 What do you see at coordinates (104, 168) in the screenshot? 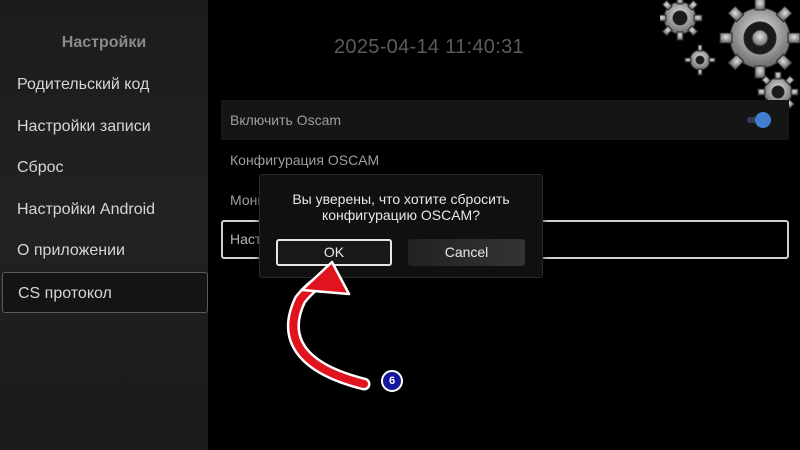
I see `sidebar-item-reset: Сброс` at bounding box center [104, 168].